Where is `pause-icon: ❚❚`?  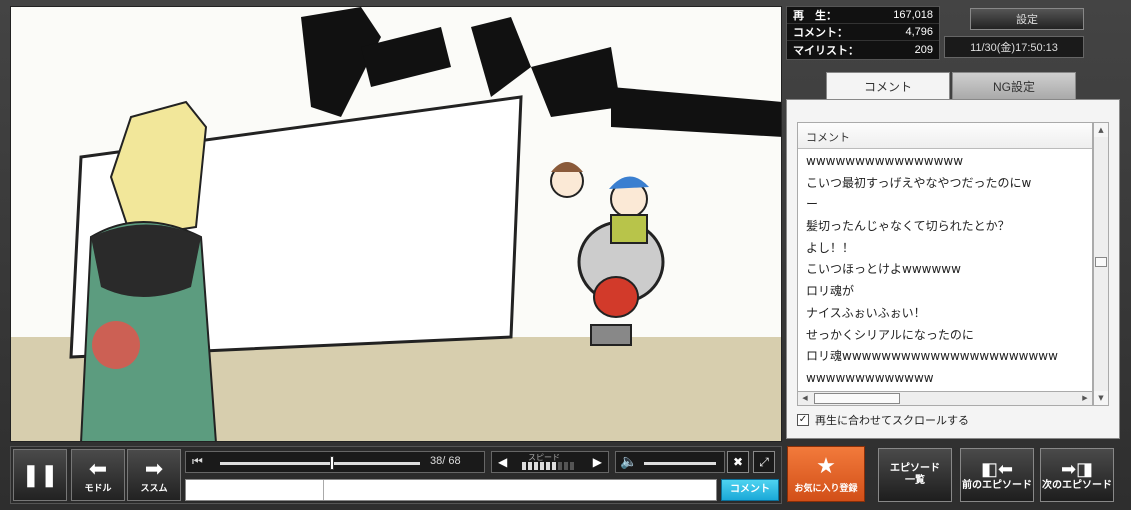 pause-icon: ❚❚ is located at coordinates (40, 474).